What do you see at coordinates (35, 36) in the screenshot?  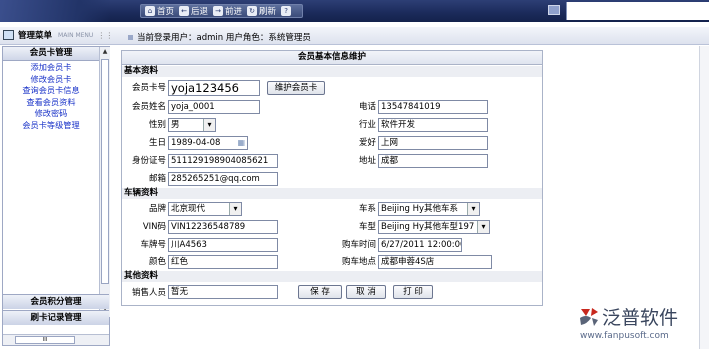 I see `menu-title-text: 管理菜单` at bounding box center [35, 36].